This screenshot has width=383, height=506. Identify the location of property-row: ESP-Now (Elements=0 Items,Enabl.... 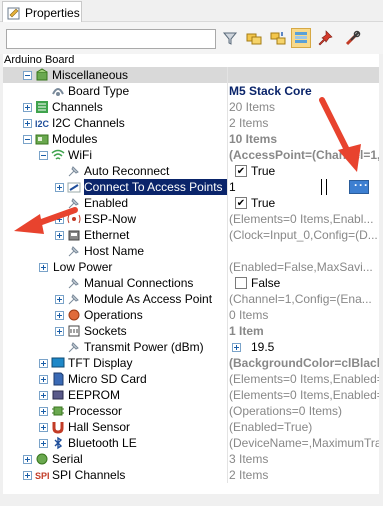
(191, 219).